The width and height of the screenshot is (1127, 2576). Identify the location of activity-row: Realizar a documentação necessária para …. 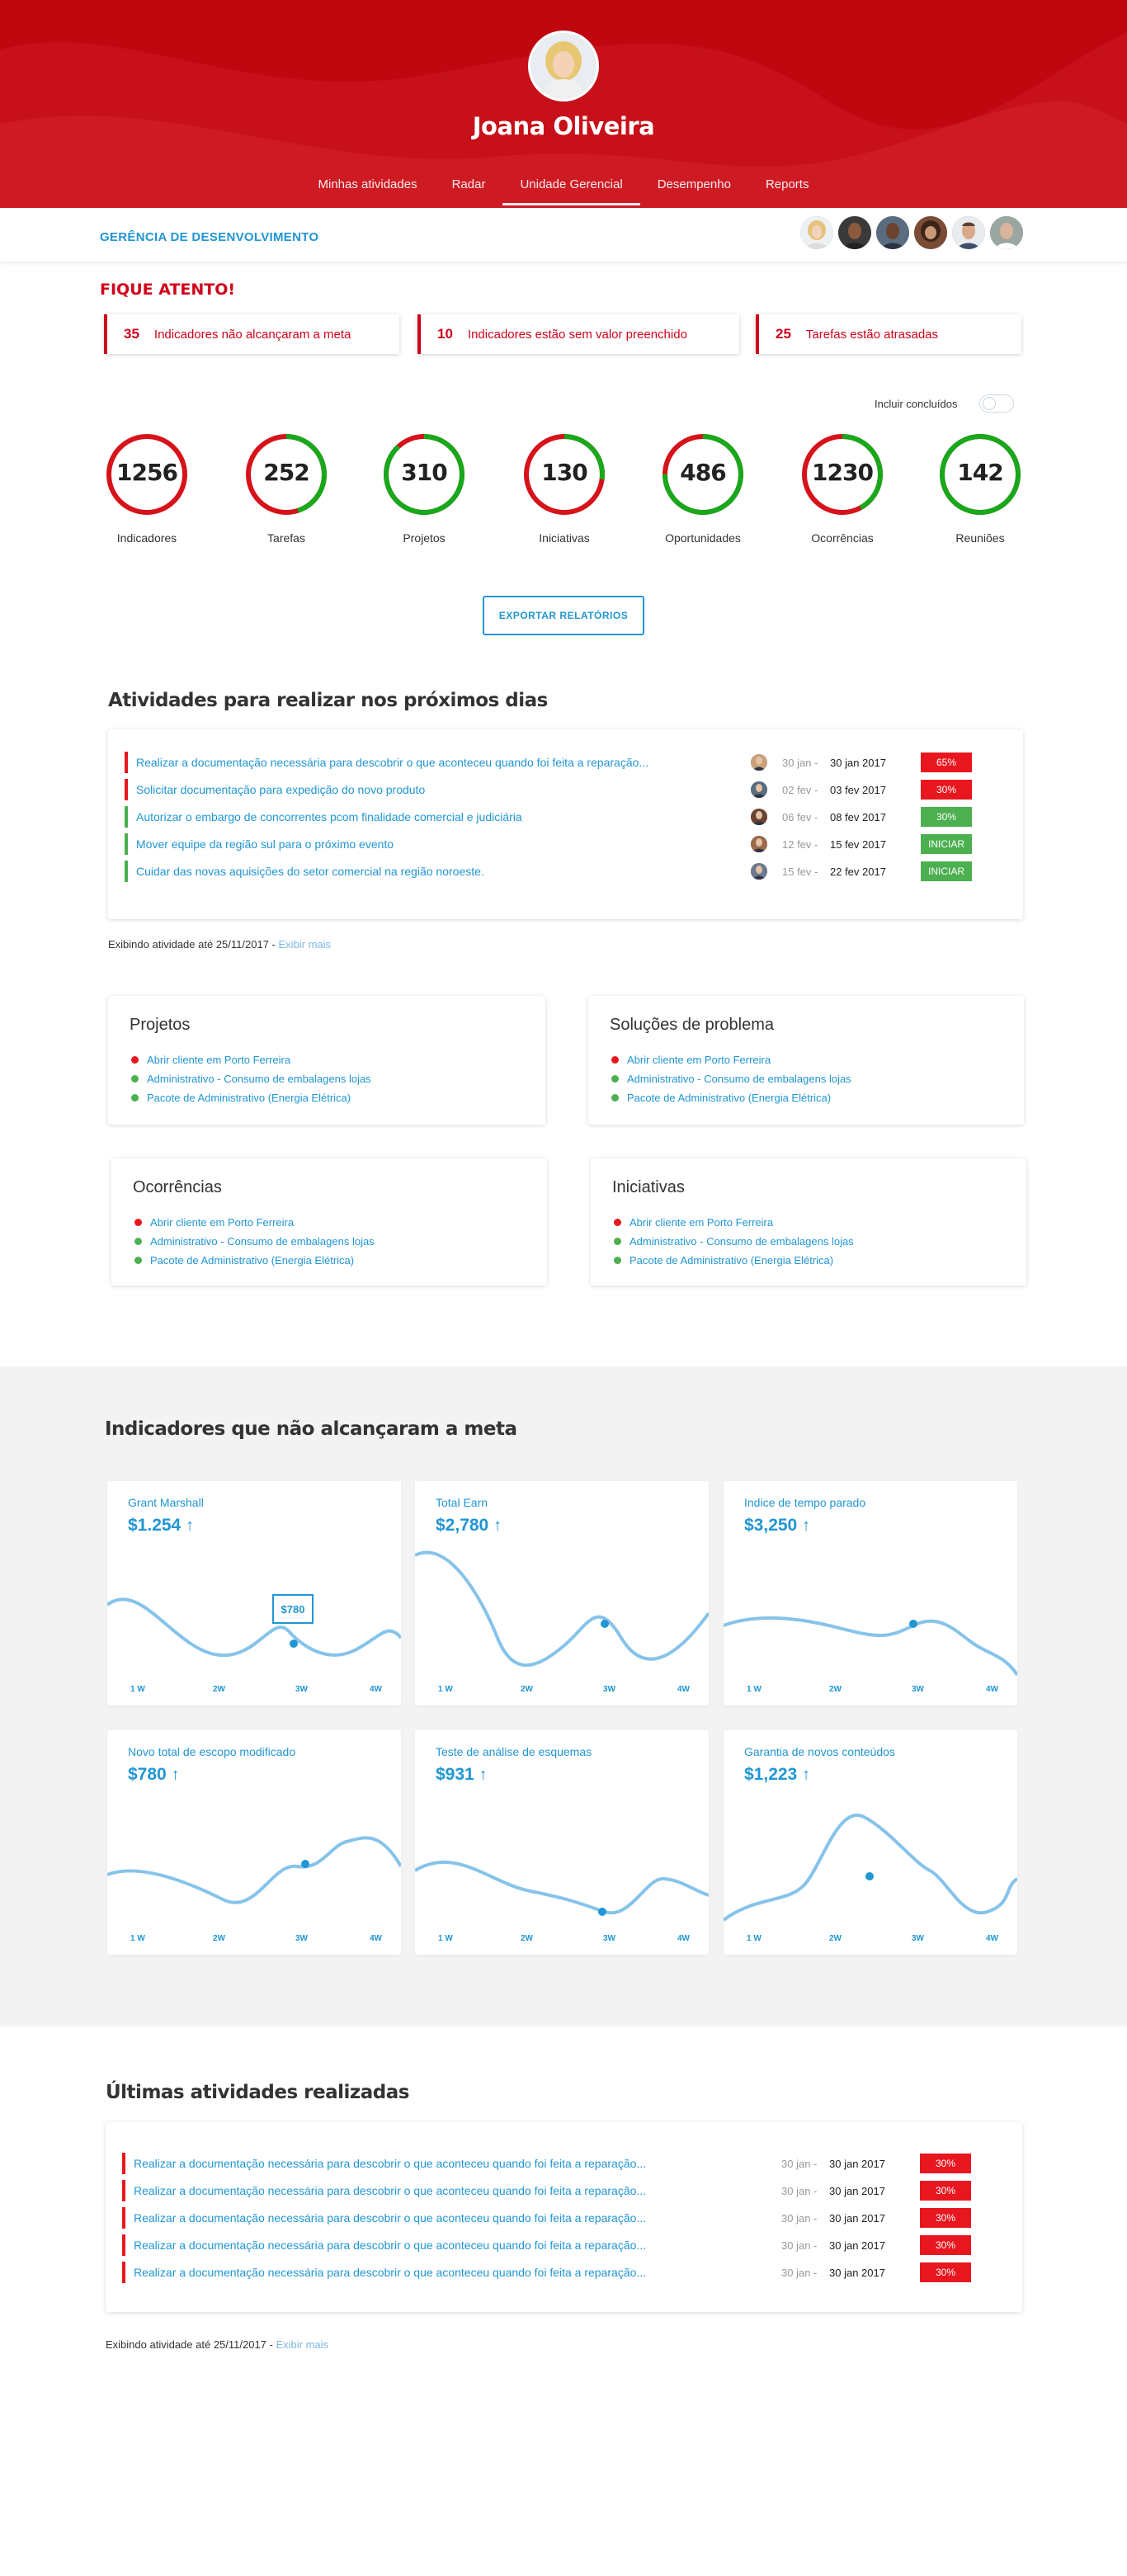
(549, 762).